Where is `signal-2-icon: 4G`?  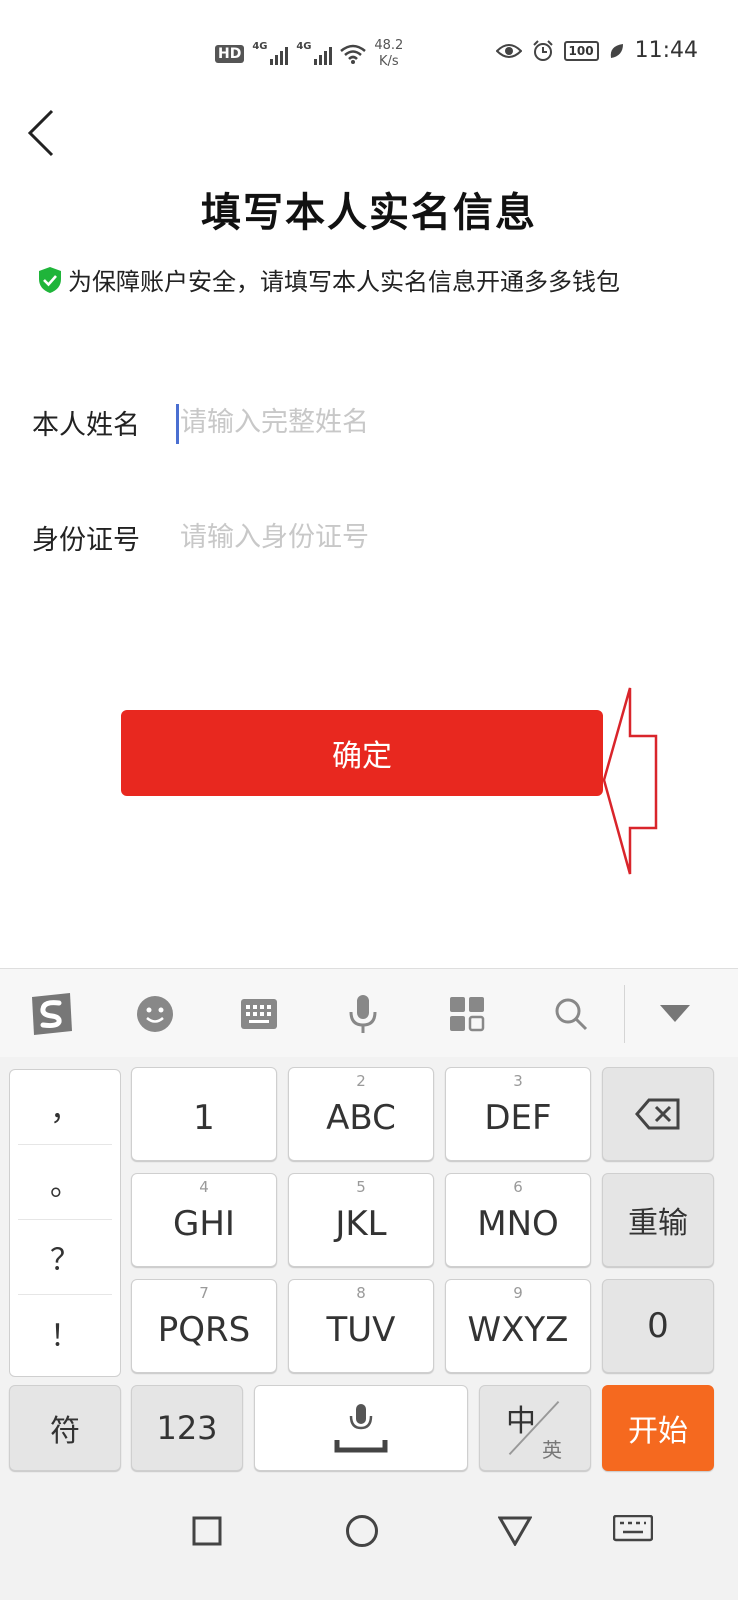
signal-2-icon: 4G is located at coordinates (314, 53).